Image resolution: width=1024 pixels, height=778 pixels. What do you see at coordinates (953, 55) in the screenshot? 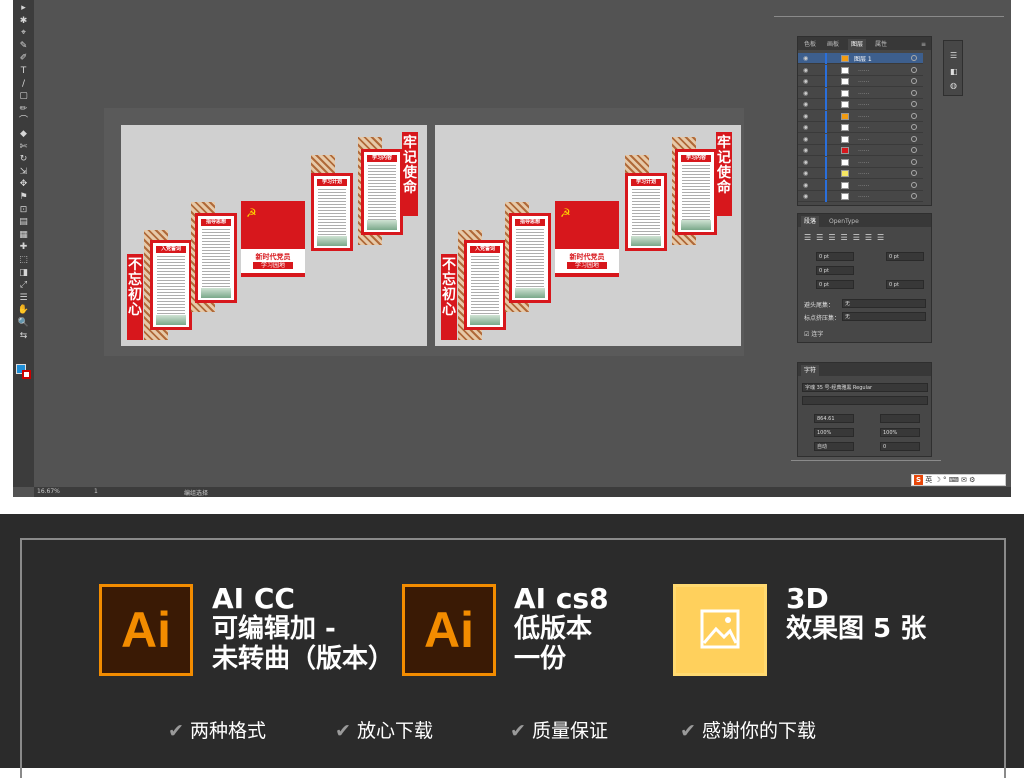
I see `stroke-panel-icon: ☰` at bounding box center [953, 55].